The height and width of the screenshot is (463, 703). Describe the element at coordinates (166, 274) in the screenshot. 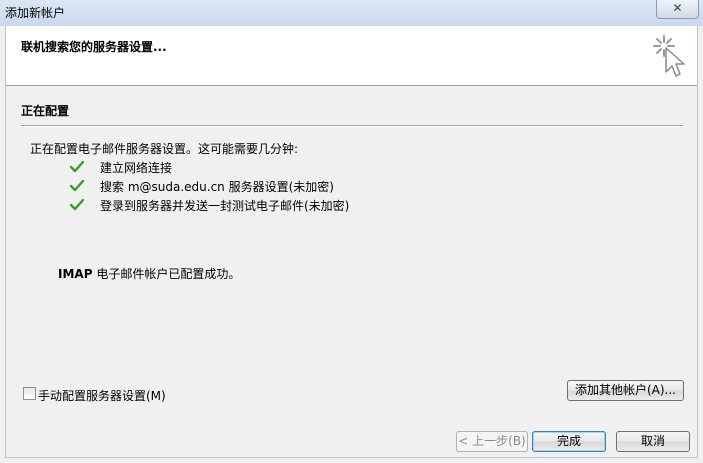

I see `success-text: 电子邮件帐户已配置成功。` at that location.